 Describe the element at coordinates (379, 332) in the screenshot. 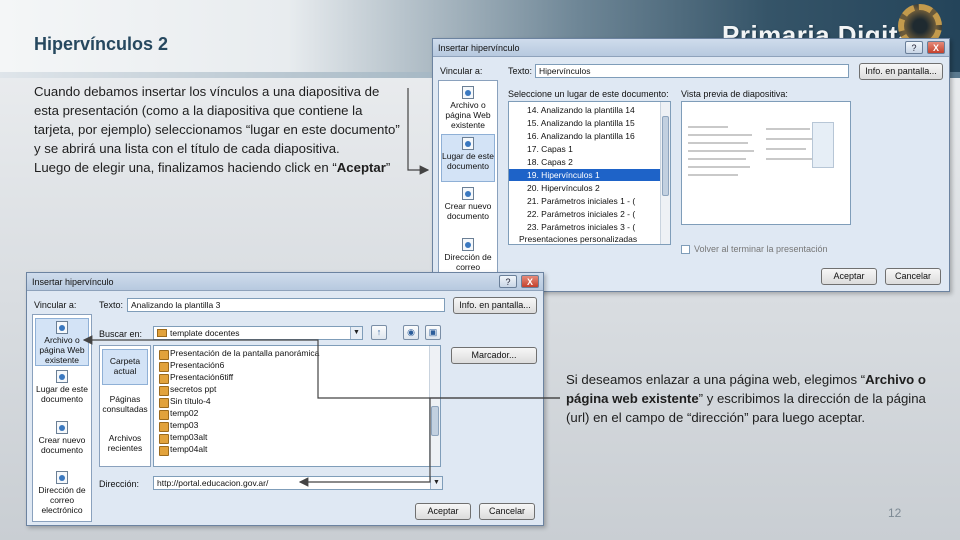

I see `up-folder-icon: ↑` at that location.